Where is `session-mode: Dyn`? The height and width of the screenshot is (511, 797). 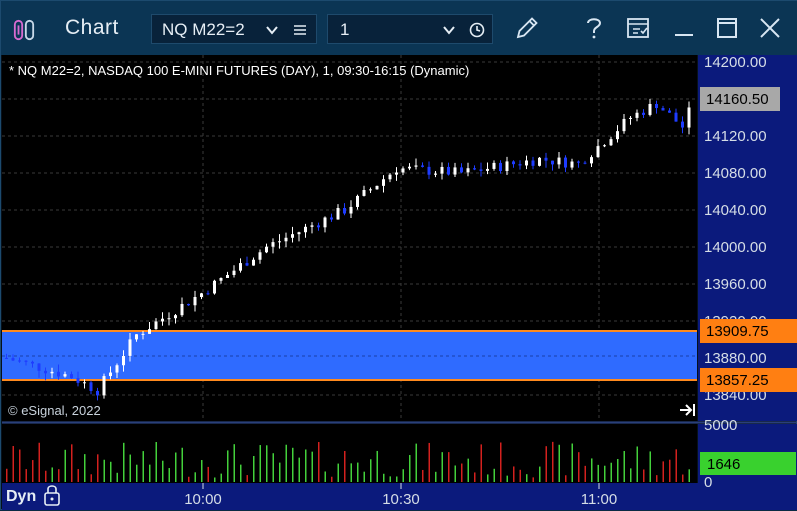 session-mode: Dyn is located at coordinates (21, 497).